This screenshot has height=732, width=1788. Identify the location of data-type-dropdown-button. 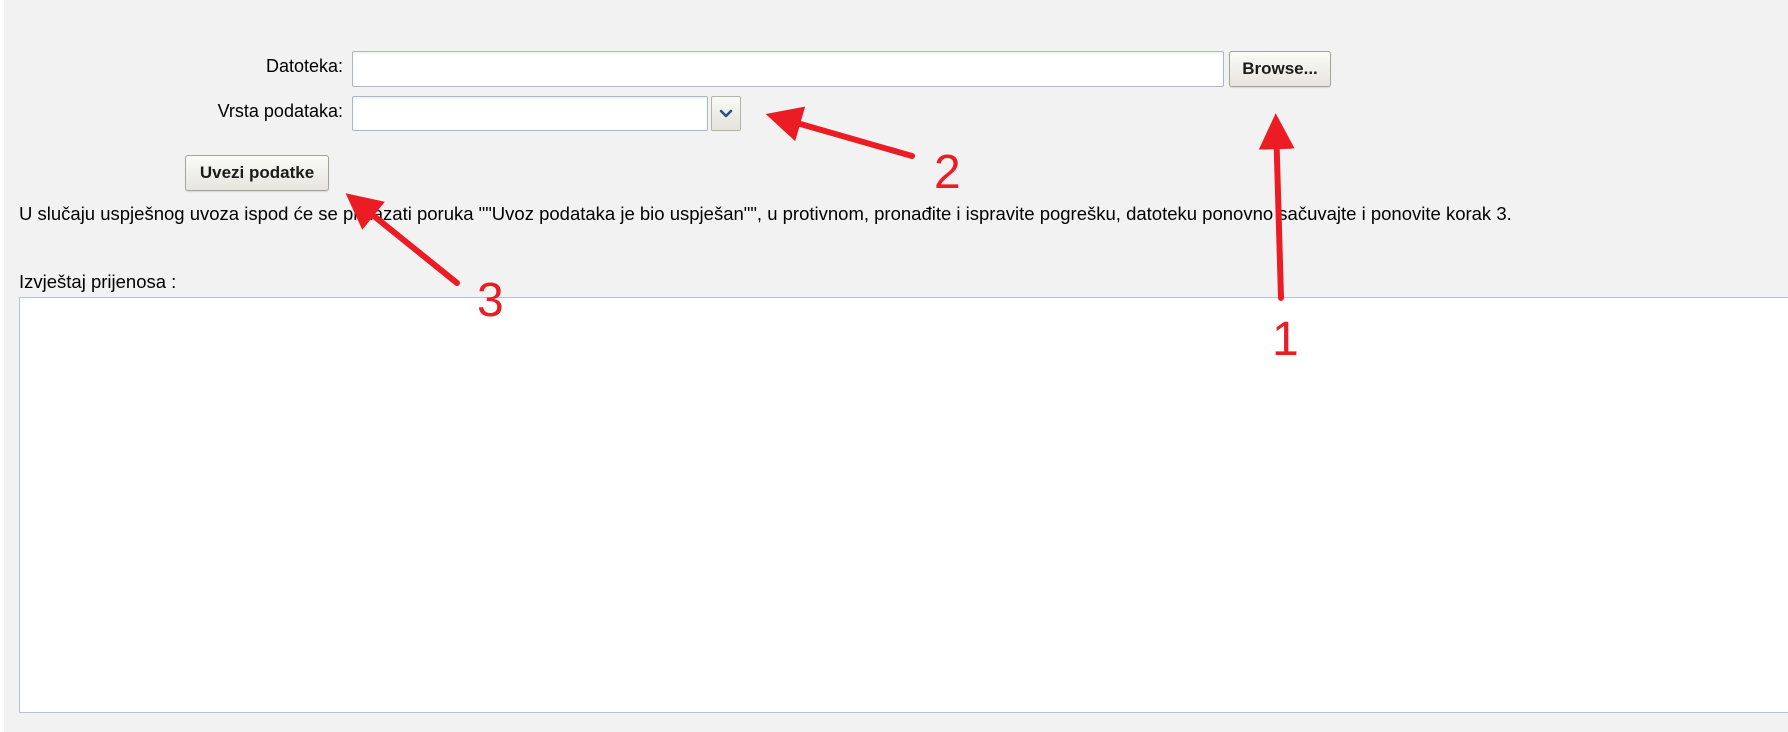
(726, 113).